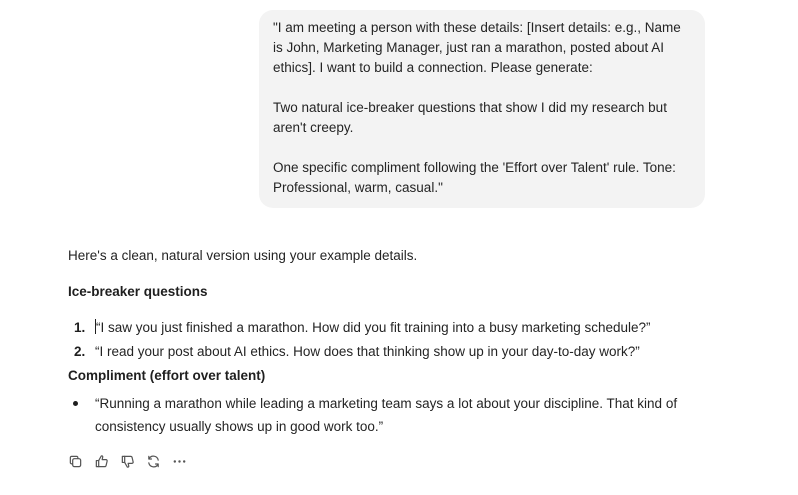  I want to click on more-options-button, so click(179, 461).